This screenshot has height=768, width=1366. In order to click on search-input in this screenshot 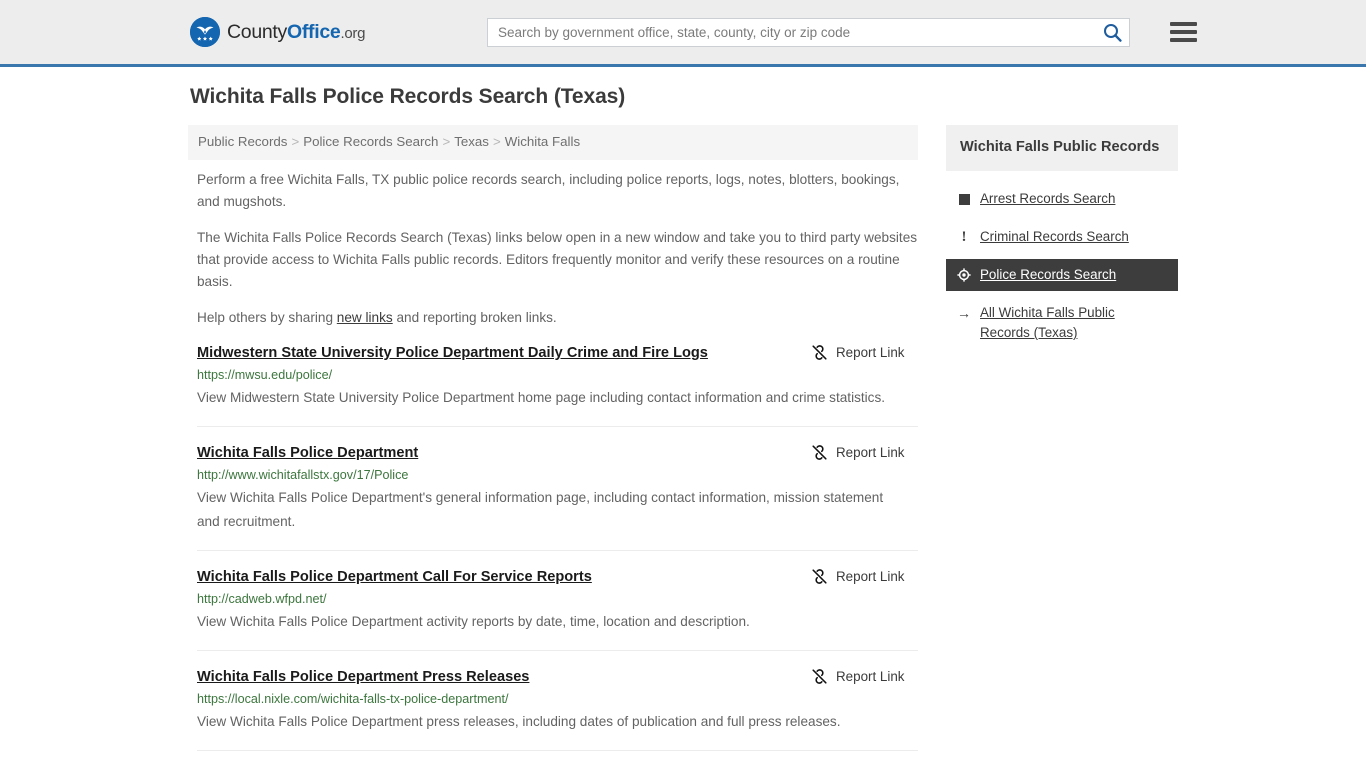, I will do `click(791, 32)`.